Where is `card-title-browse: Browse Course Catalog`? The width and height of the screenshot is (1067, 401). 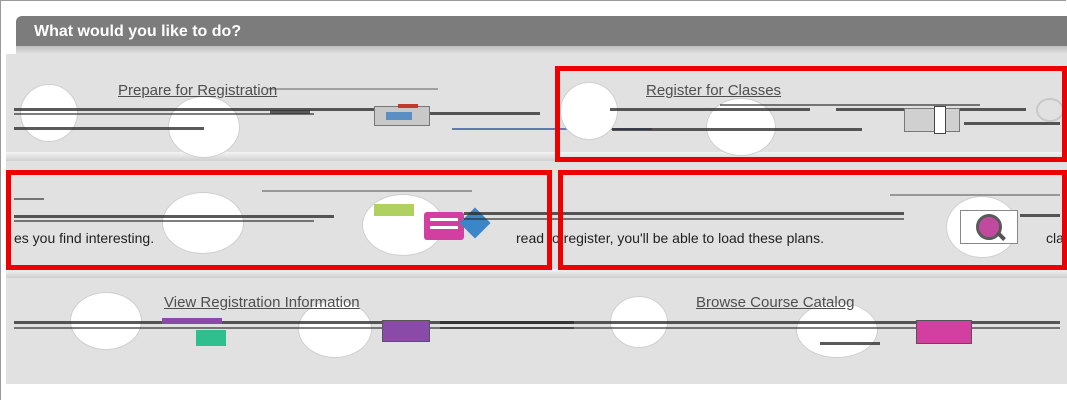
card-title-browse: Browse Course Catalog is located at coordinates (775, 302).